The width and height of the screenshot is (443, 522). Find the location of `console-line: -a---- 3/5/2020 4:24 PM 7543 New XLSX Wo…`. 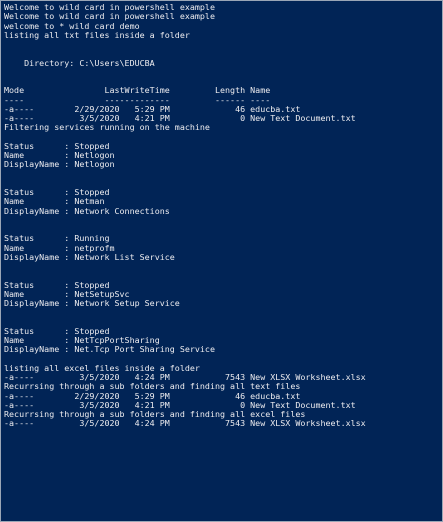

console-line: -a---- 3/5/2020 4:24 PM 7543 New XLSX Wo… is located at coordinates (185, 423).